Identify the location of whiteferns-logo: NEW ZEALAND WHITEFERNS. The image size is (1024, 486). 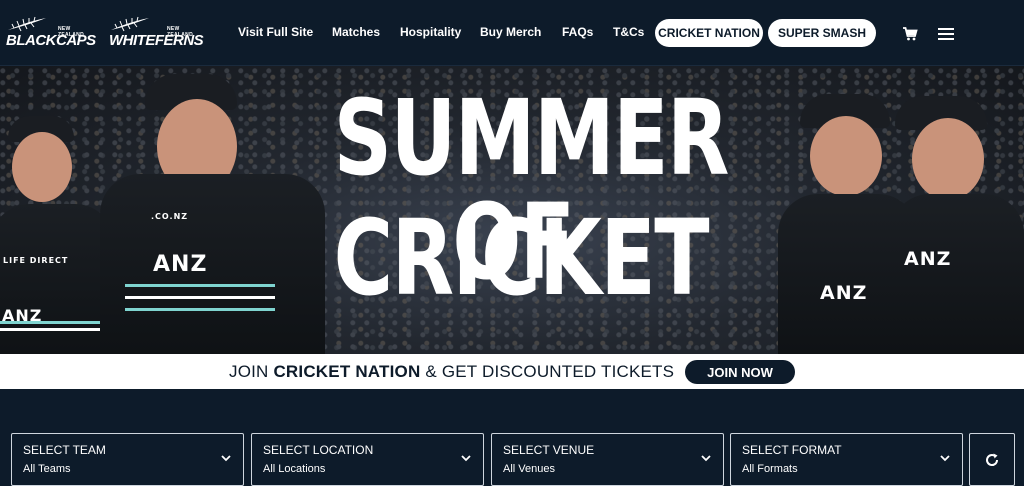
(156, 34).